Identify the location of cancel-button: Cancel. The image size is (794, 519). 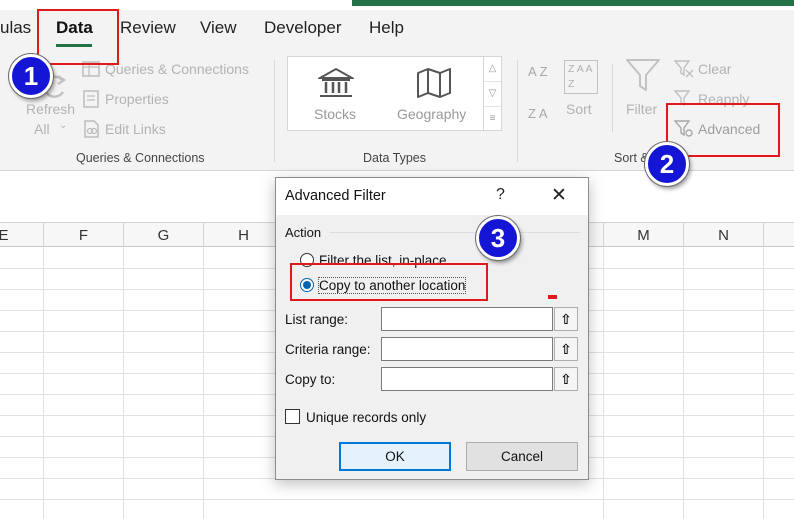
(522, 456).